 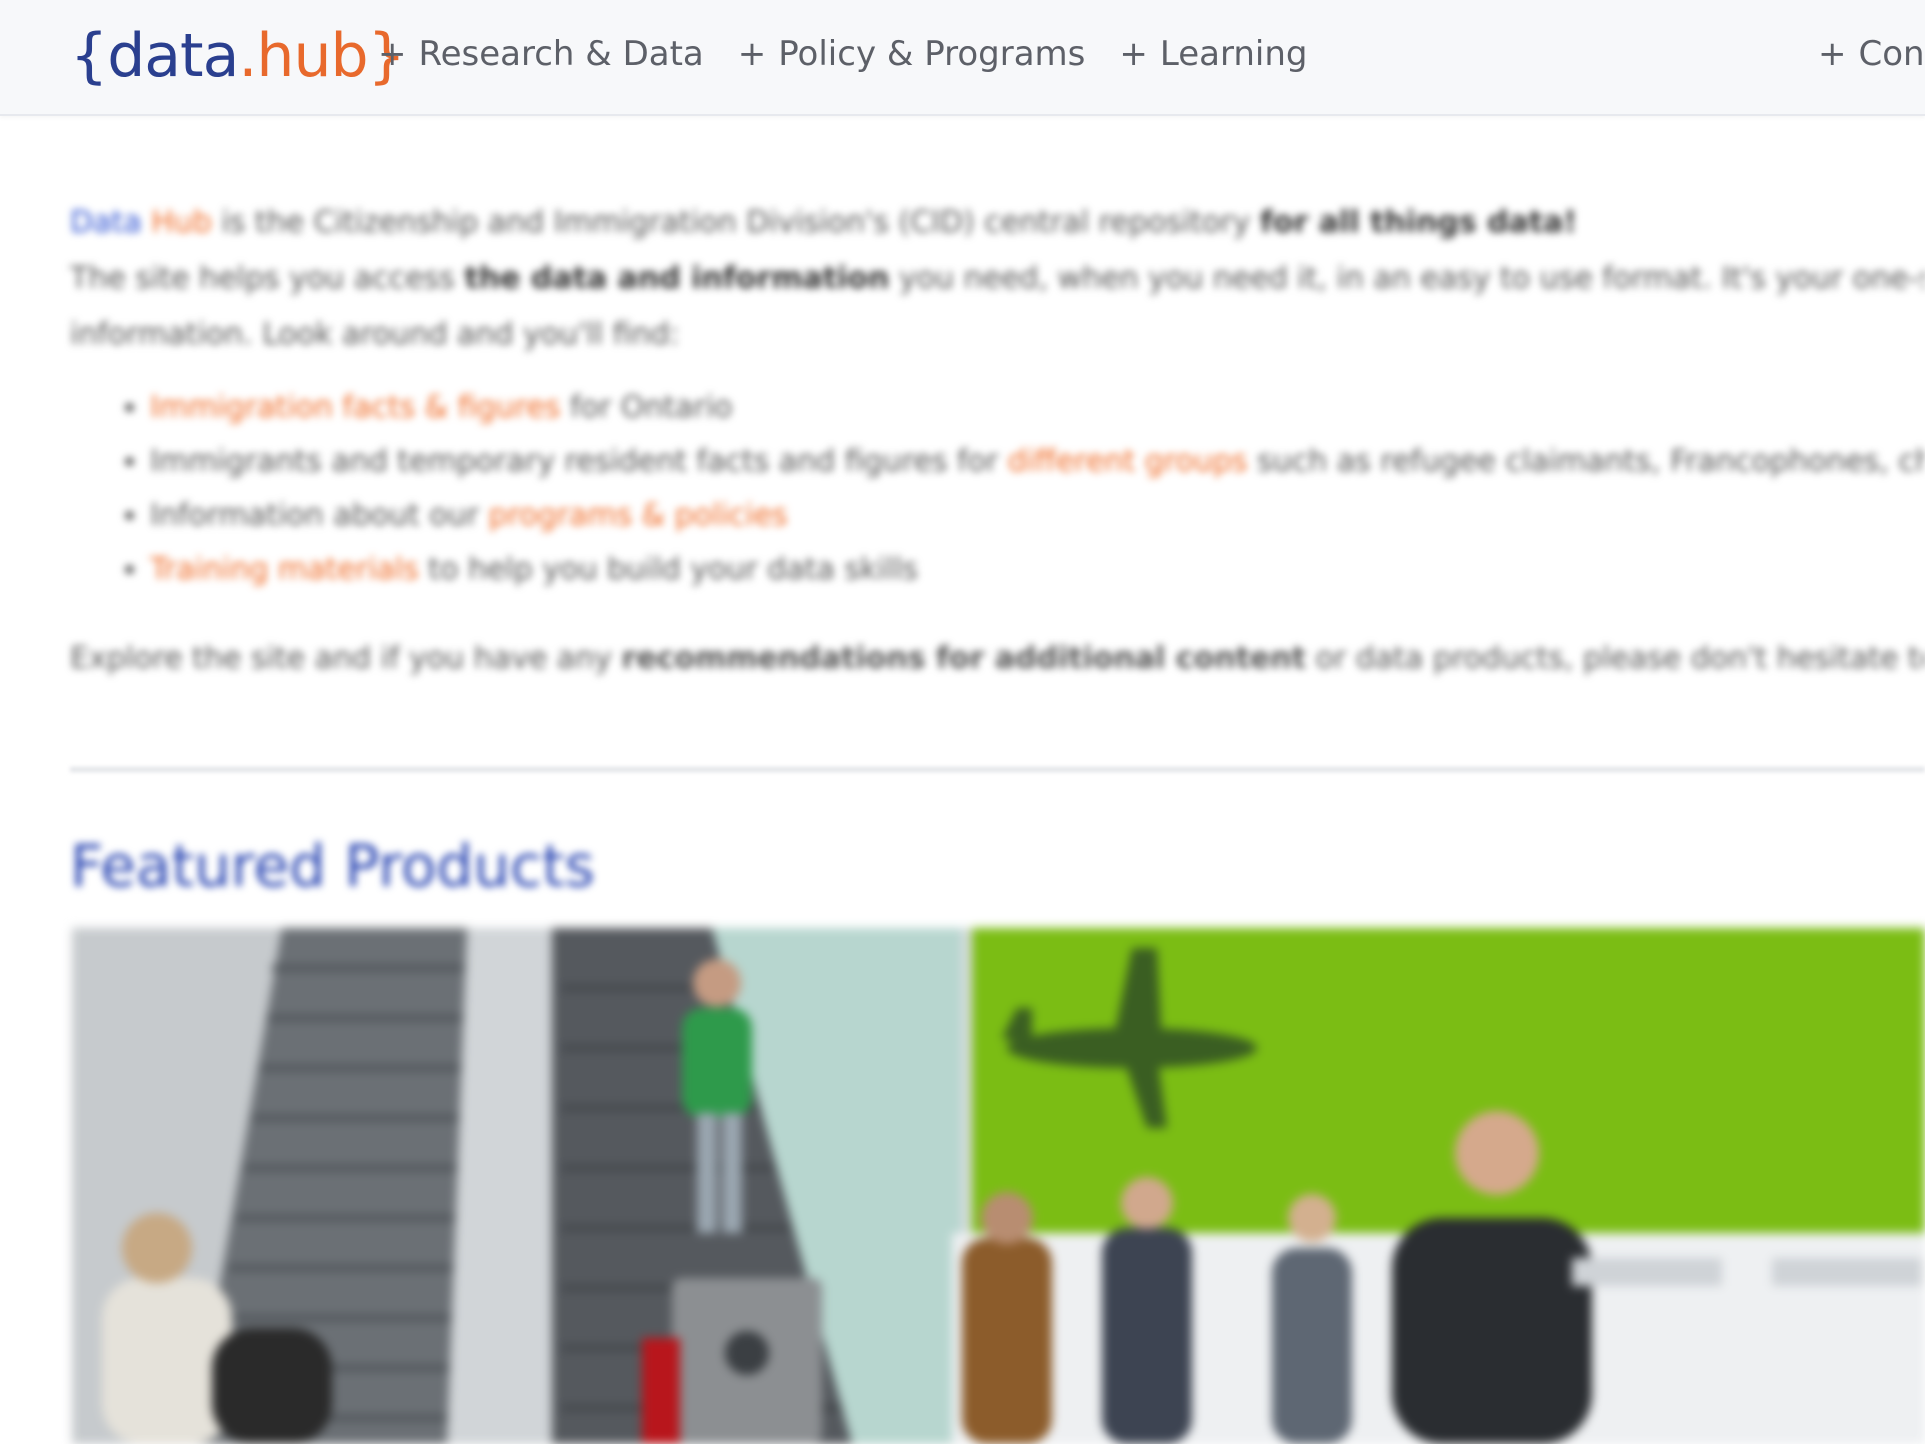 I want to click on list-item-text: Information about our, so click(x=319, y=515).